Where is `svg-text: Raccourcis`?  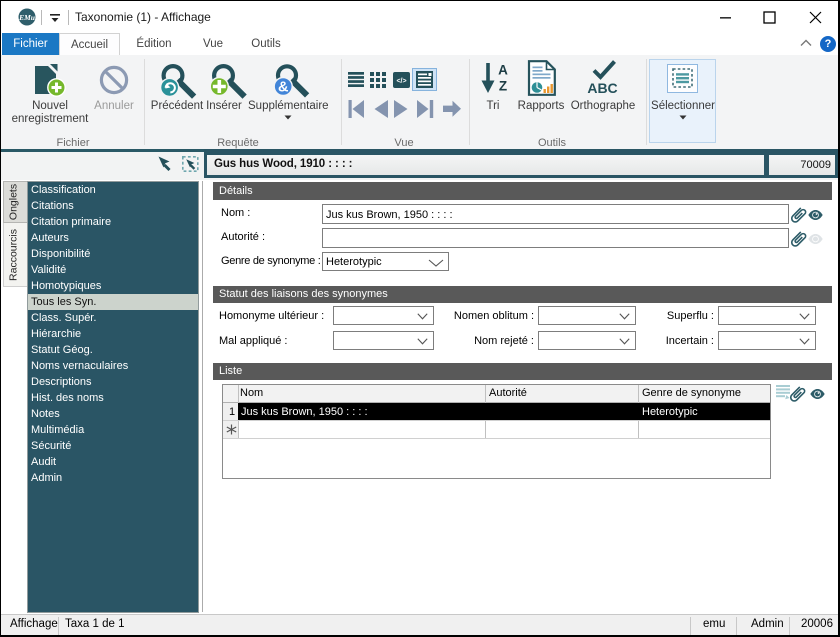 svg-text: Raccourcis is located at coordinates (14, 255).